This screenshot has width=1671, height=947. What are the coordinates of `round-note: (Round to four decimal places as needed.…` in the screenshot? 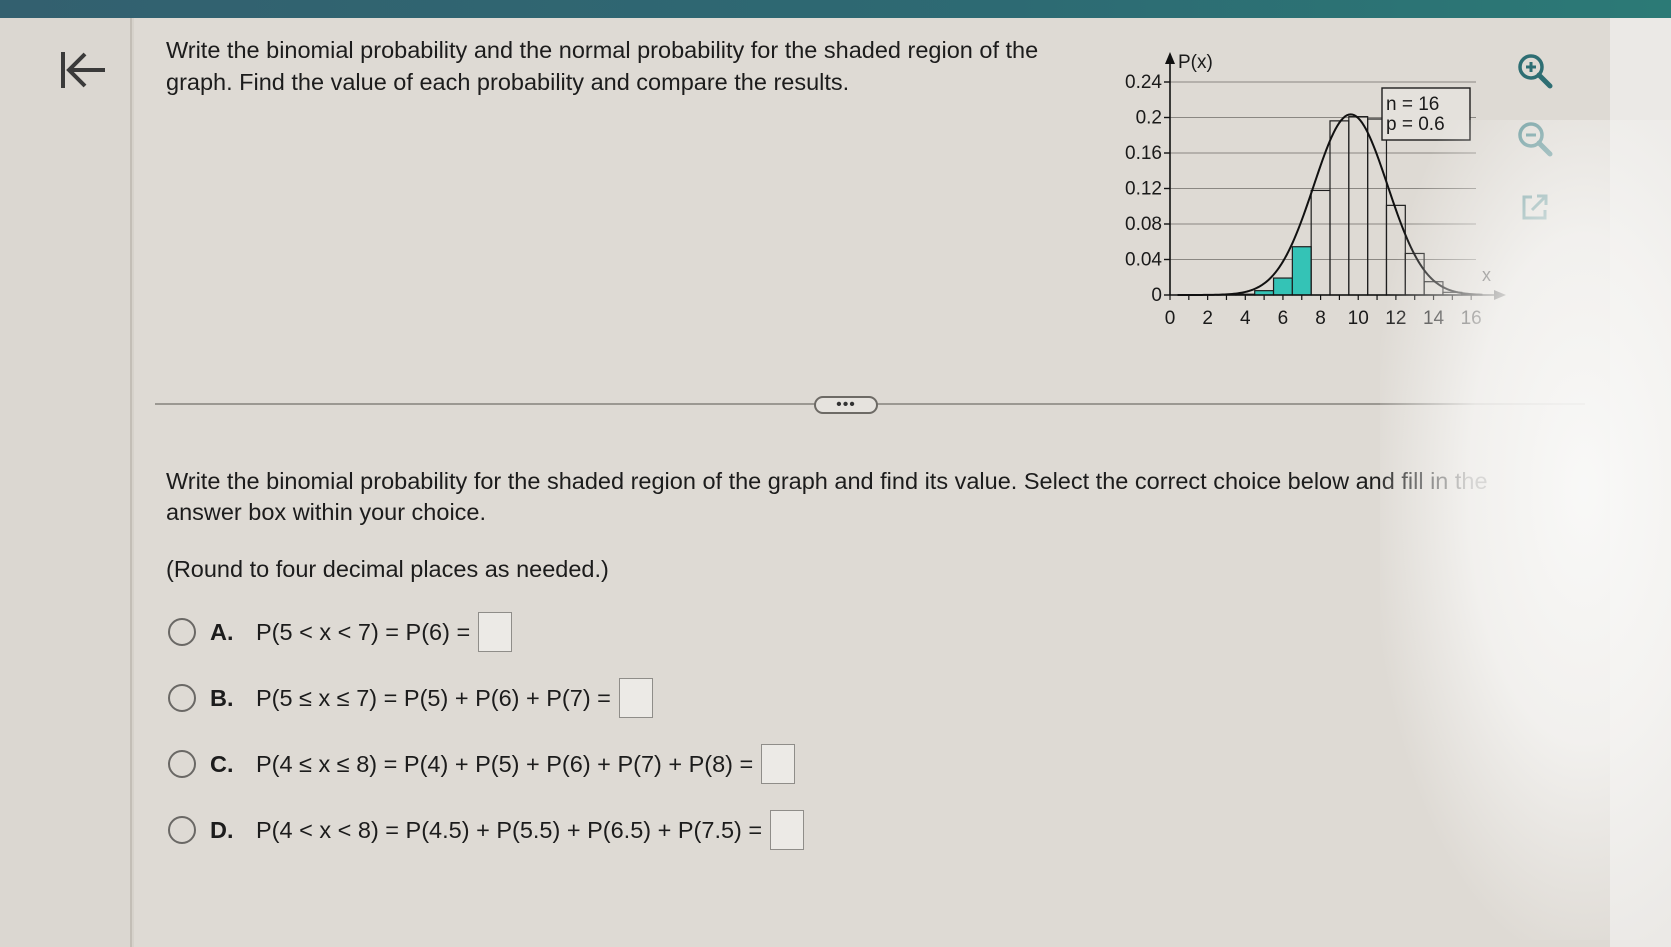 It's located at (387, 569).